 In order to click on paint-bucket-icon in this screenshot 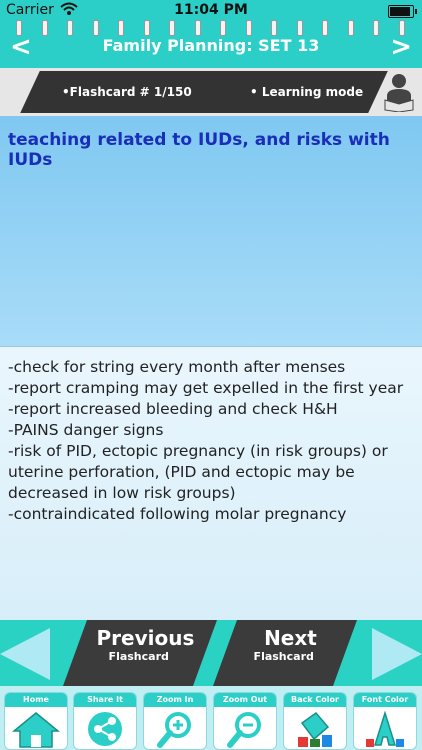, I will do `click(315, 729)`.